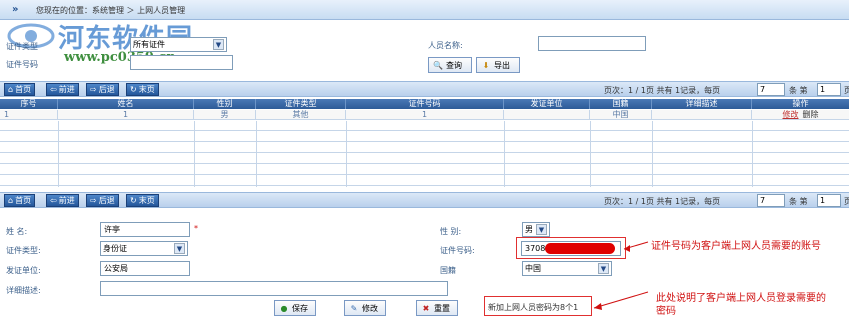  Describe the element at coordinates (23, 290) in the screenshot. I see `desc-label: 详细描述:` at that location.